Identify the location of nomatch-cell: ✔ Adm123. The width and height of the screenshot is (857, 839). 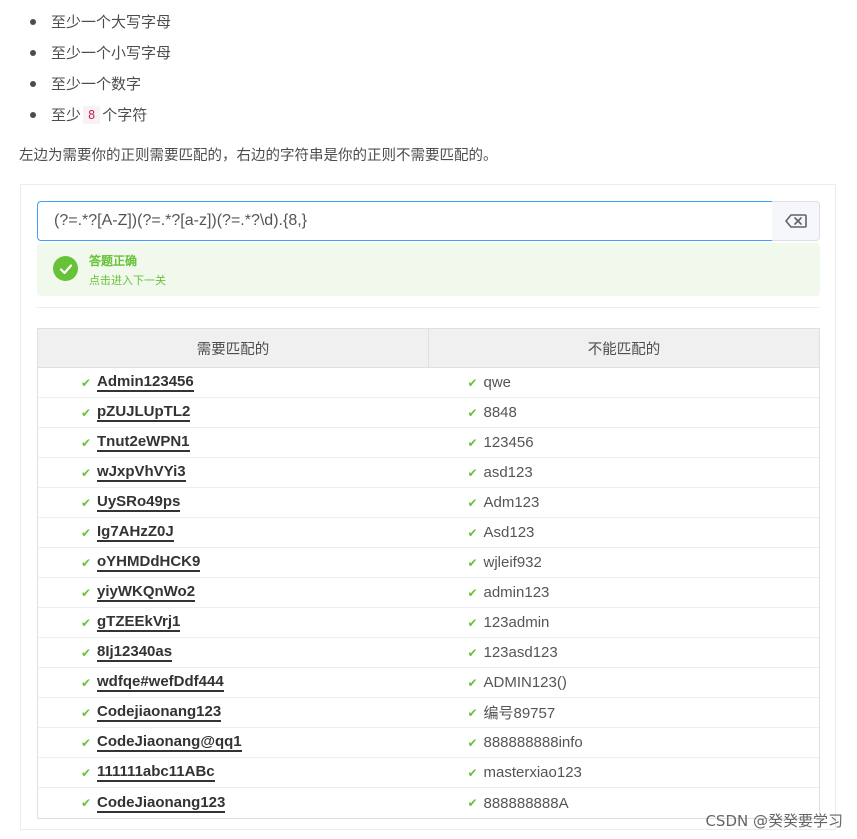
(626, 502).